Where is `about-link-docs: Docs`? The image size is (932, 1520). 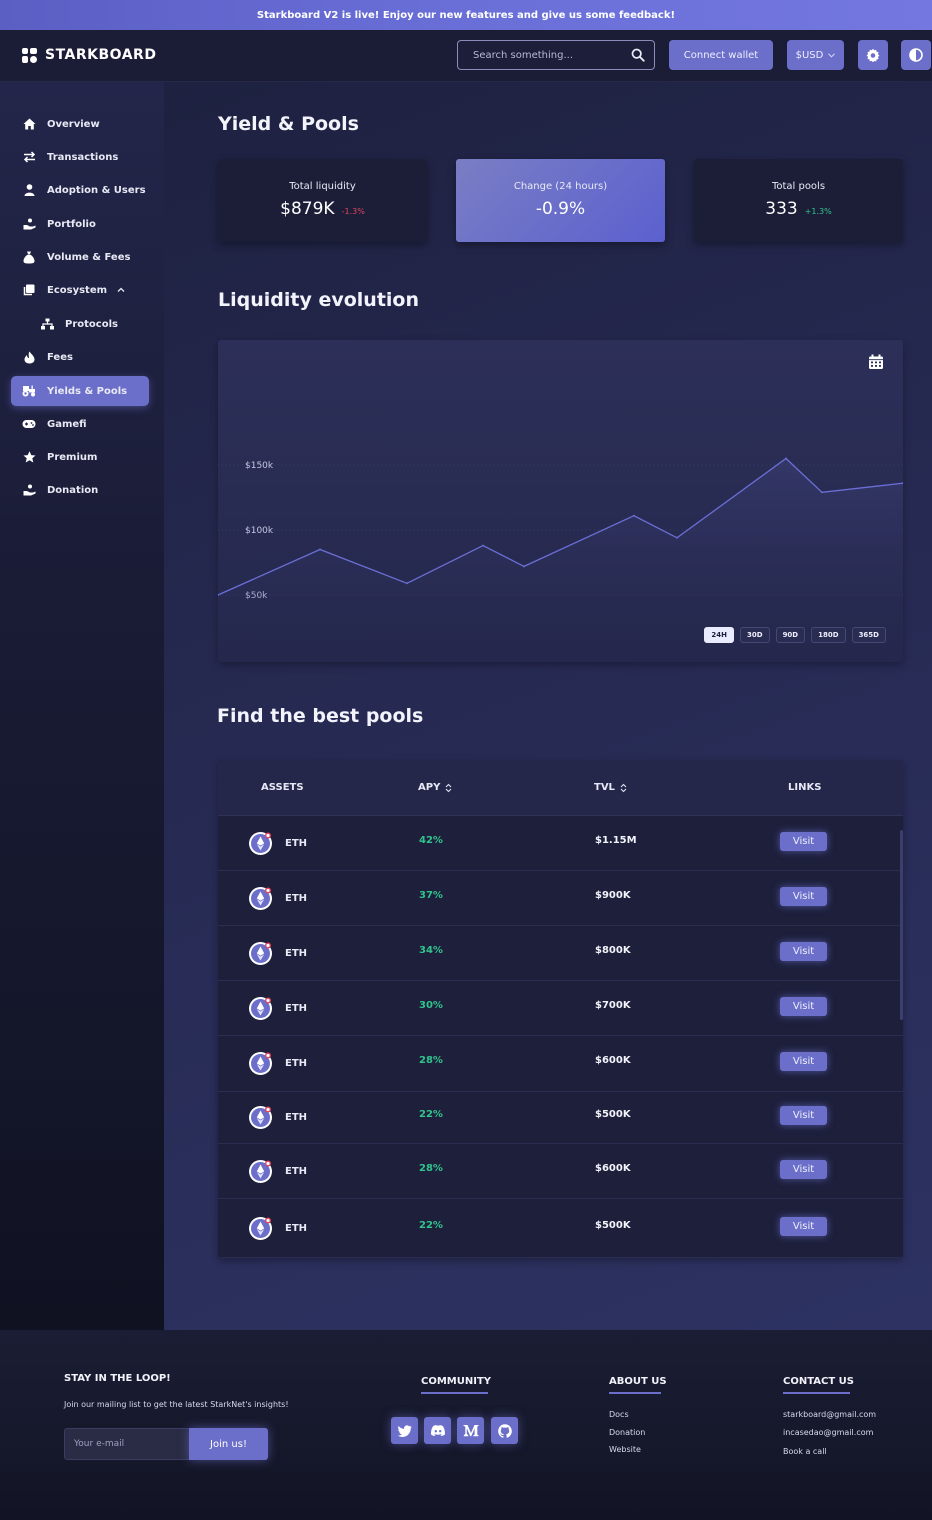 about-link-docs: Docs is located at coordinates (619, 1414).